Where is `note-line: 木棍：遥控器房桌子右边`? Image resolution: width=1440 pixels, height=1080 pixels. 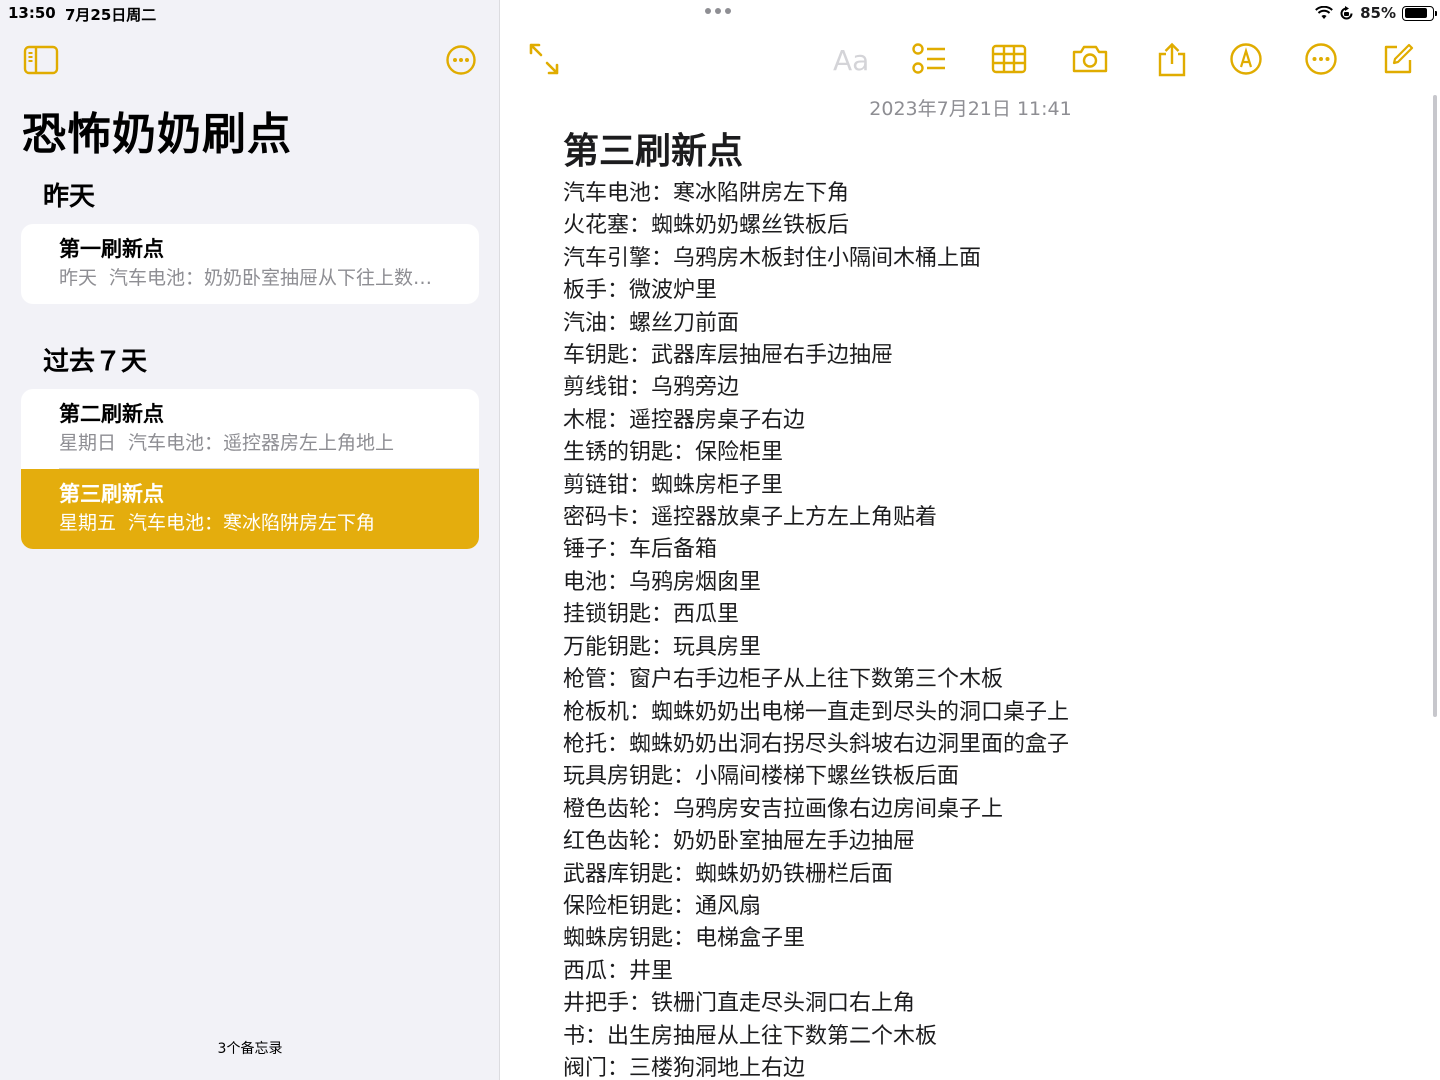 note-line: 木棍：遥控器房桌子右边 is located at coordinates (684, 420).